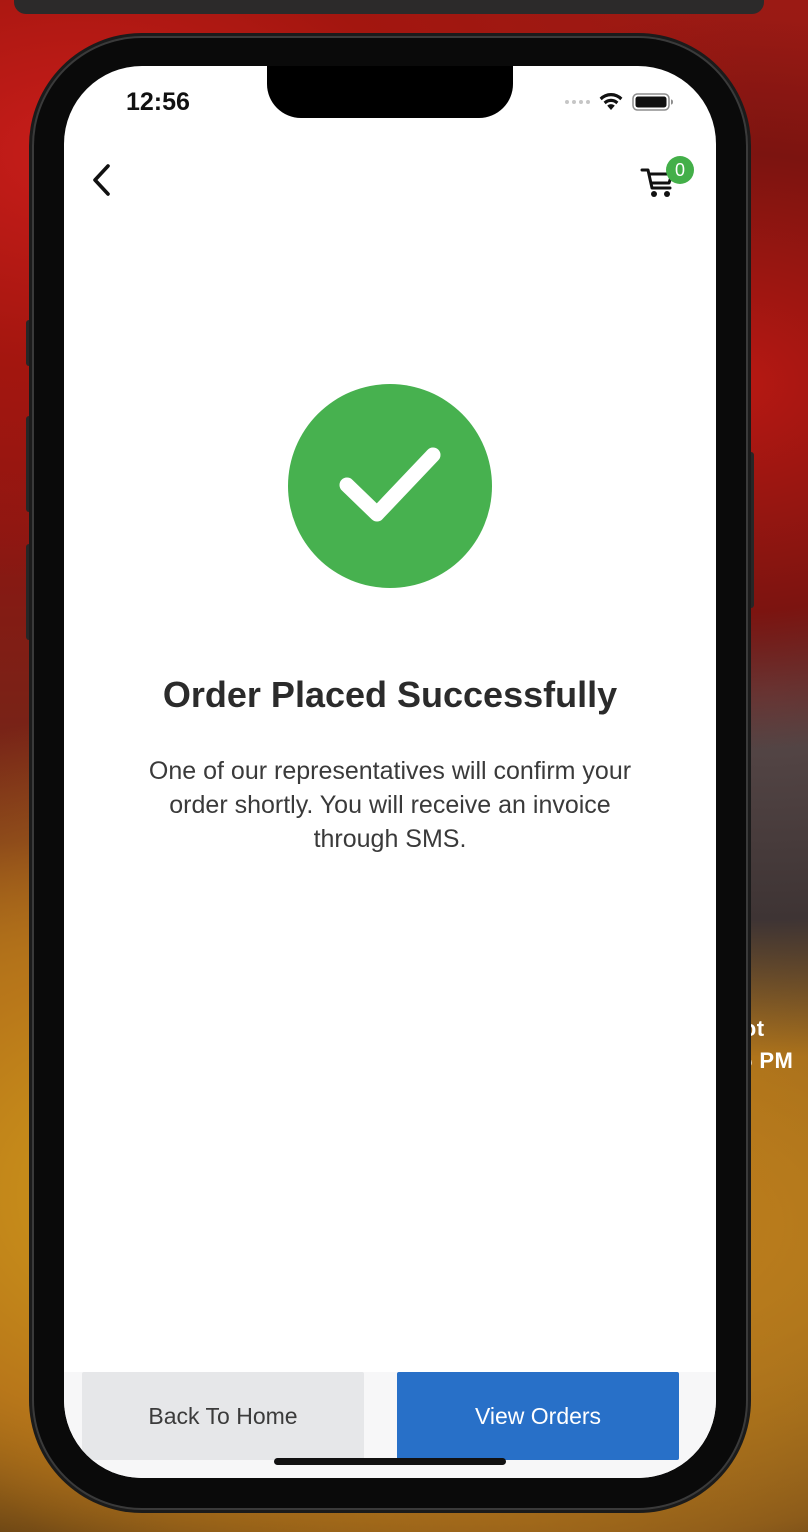  Describe the element at coordinates (30, 343) in the screenshot. I see `phone-silent-switch` at that location.